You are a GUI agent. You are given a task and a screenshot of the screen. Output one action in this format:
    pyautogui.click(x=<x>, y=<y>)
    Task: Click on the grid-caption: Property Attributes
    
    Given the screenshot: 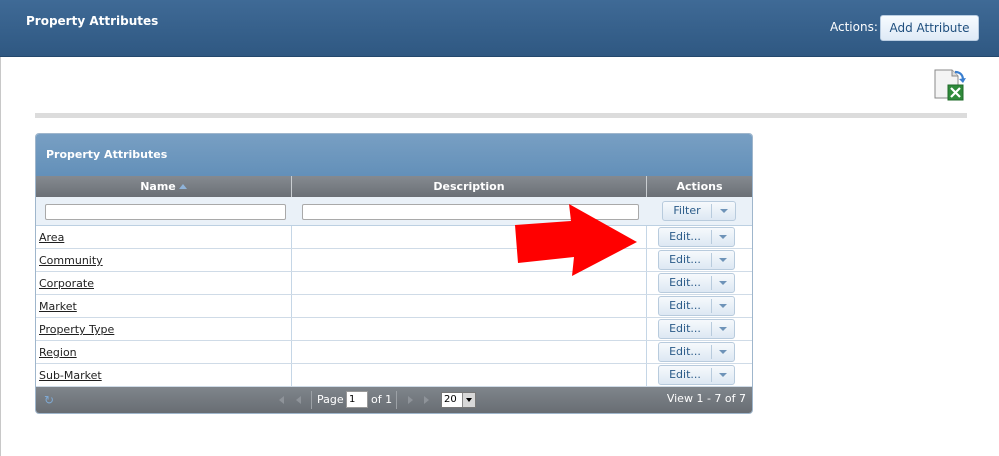 What is the action you would take?
    pyautogui.click(x=394, y=155)
    